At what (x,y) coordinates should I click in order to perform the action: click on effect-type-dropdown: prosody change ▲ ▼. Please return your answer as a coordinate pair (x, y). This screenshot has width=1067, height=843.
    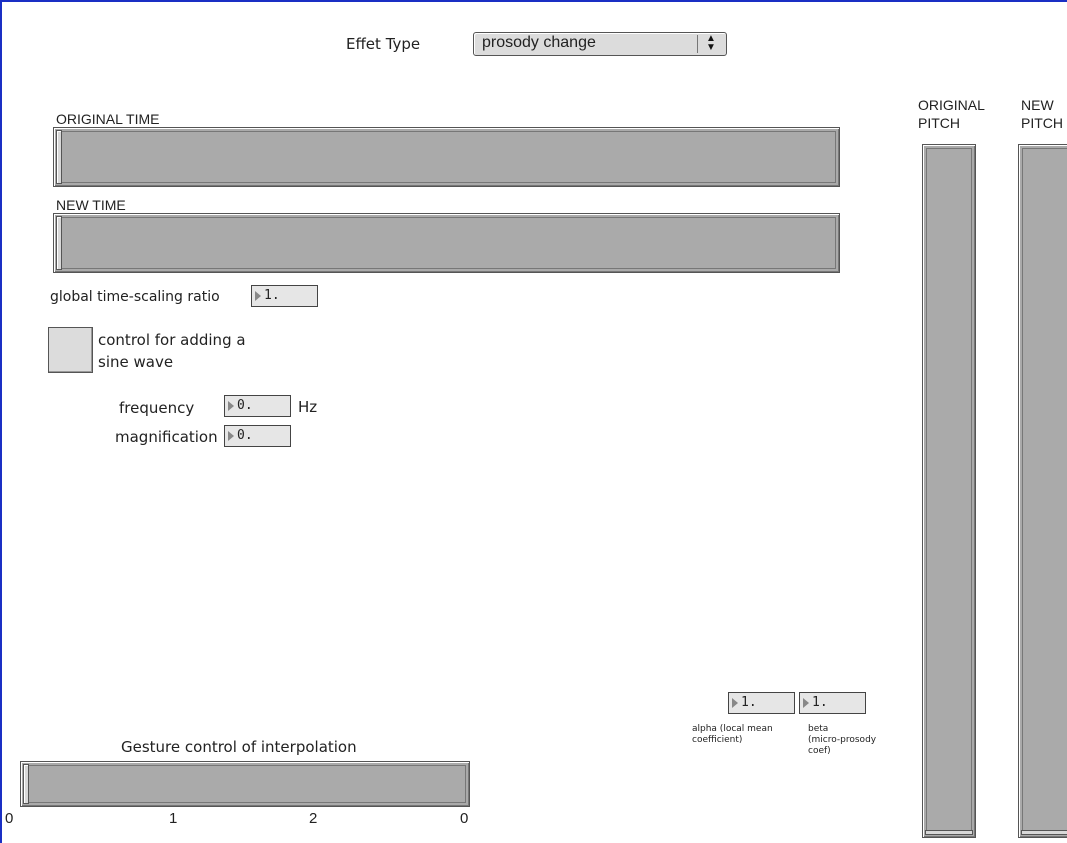
    Looking at the image, I should click on (600, 44).